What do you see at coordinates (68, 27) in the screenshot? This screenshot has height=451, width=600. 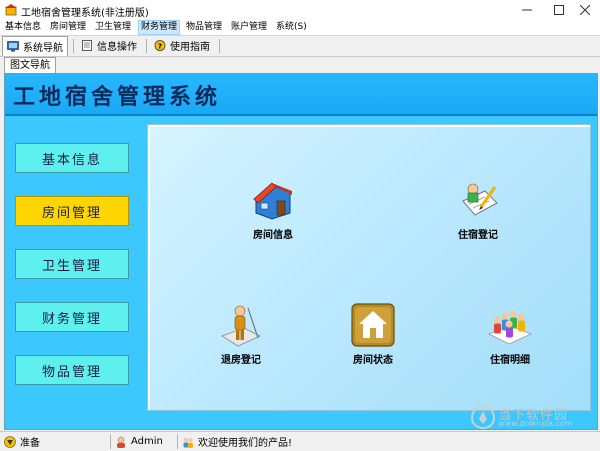 I see `menu-room-management: 房间管理` at bounding box center [68, 27].